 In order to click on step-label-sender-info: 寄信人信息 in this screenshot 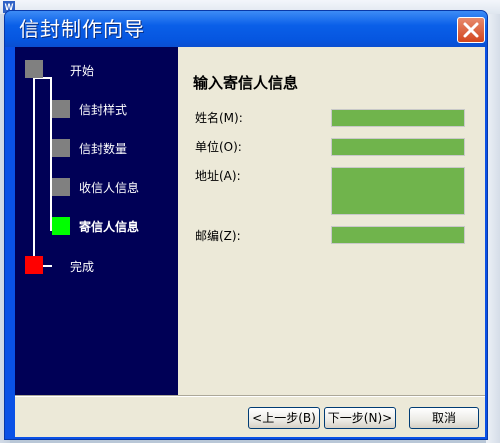, I will do `click(109, 227)`.